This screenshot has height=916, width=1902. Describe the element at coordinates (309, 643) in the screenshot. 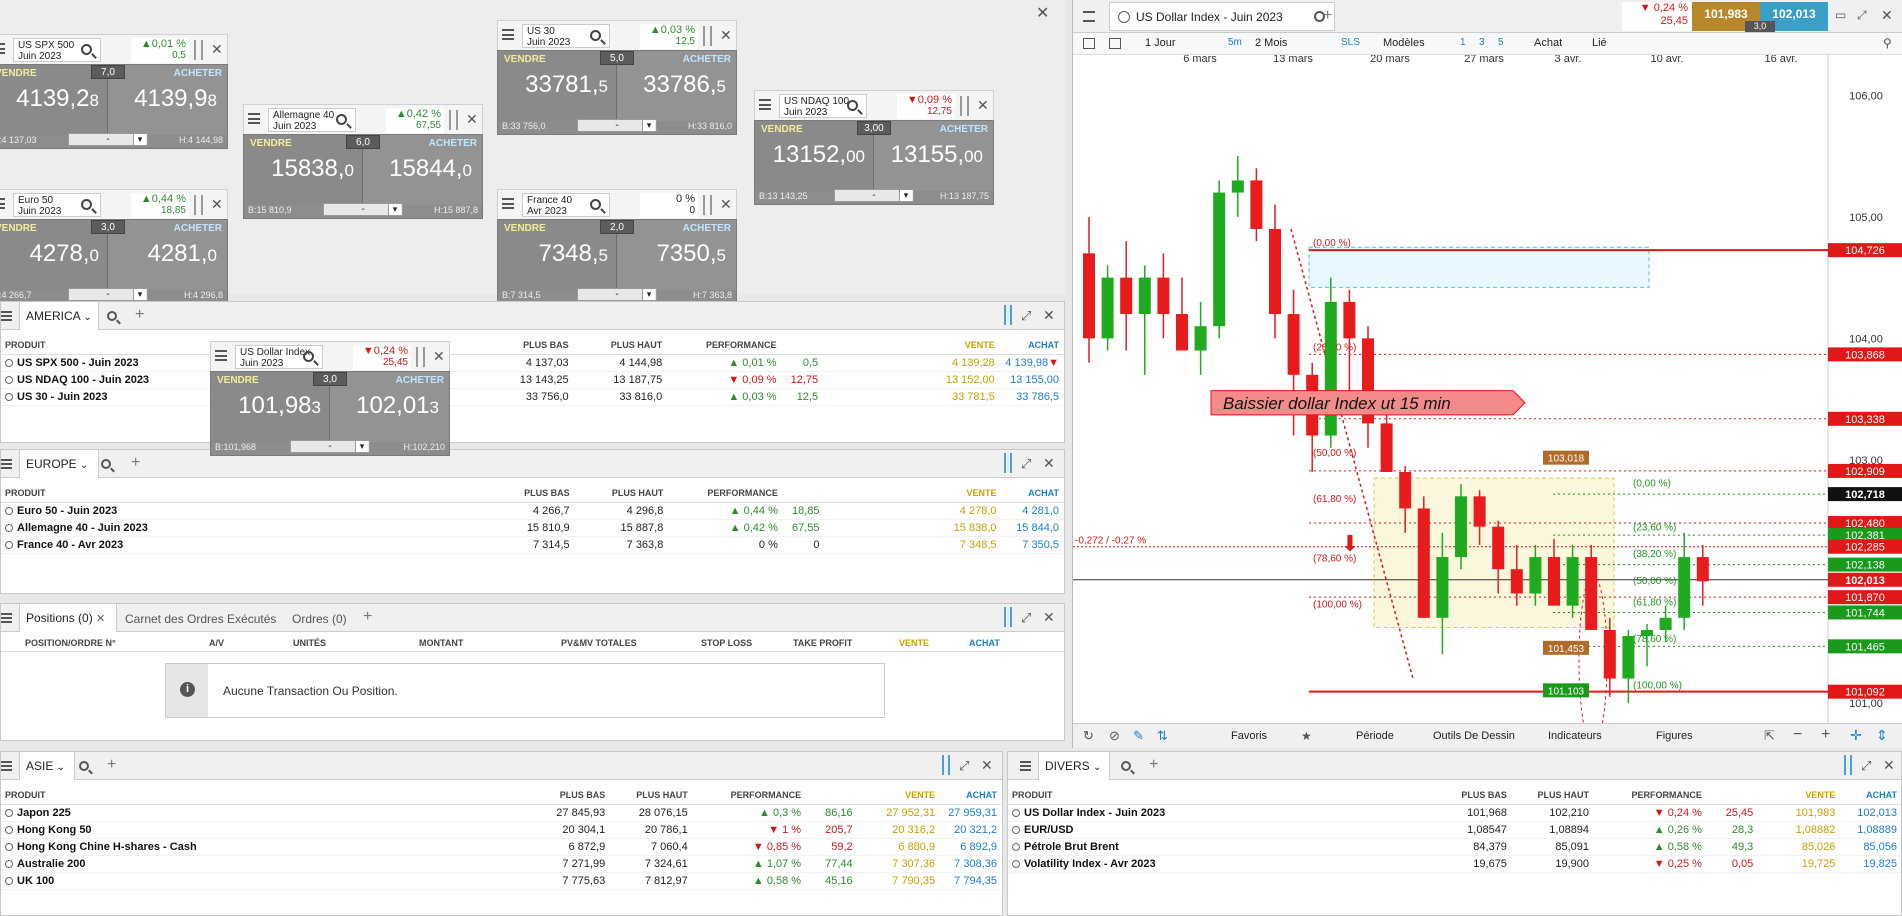

I see `positions-column-header: UNITÉS` at that location.